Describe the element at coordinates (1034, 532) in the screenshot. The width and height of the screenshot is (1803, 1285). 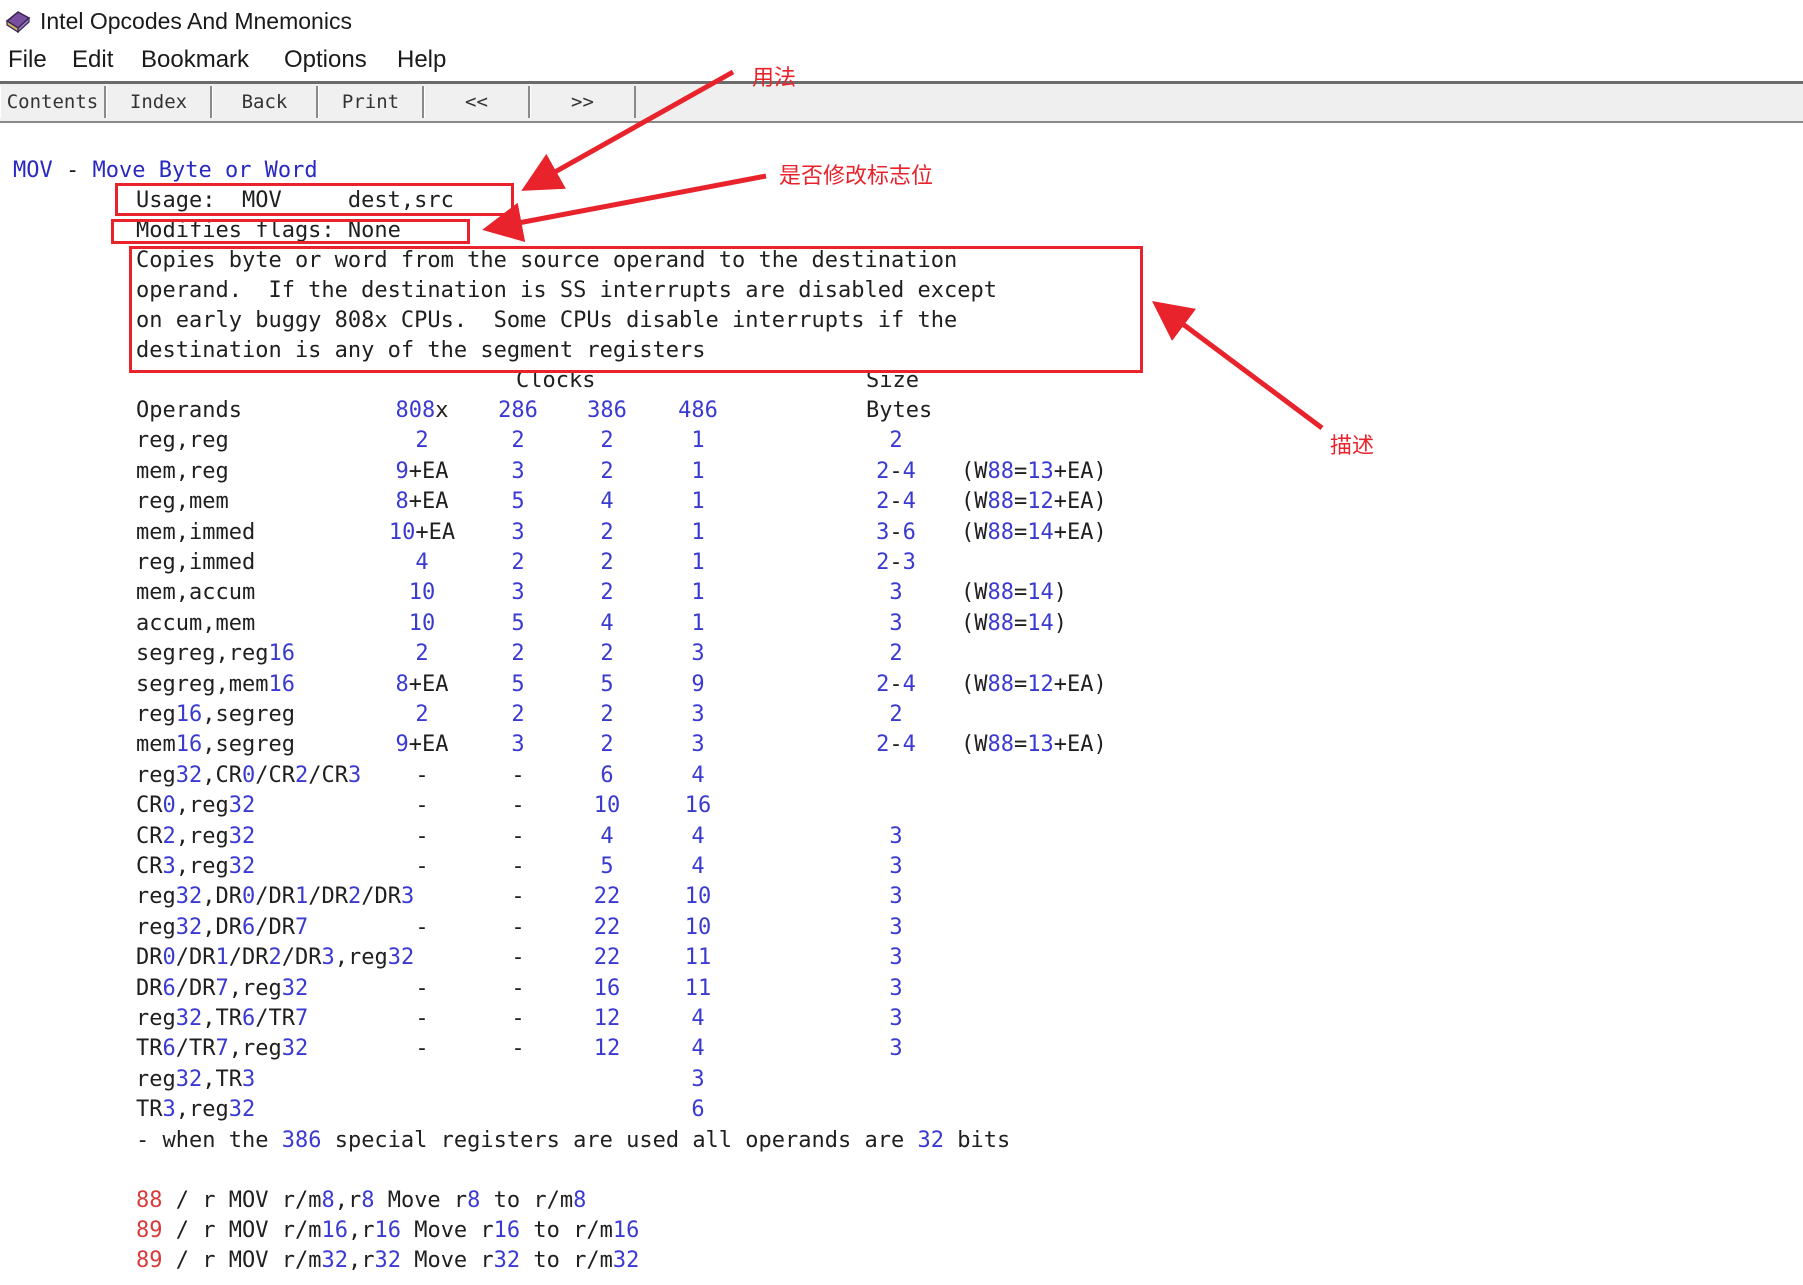
I see `note-cell: (W88=14+EA)` at that location.